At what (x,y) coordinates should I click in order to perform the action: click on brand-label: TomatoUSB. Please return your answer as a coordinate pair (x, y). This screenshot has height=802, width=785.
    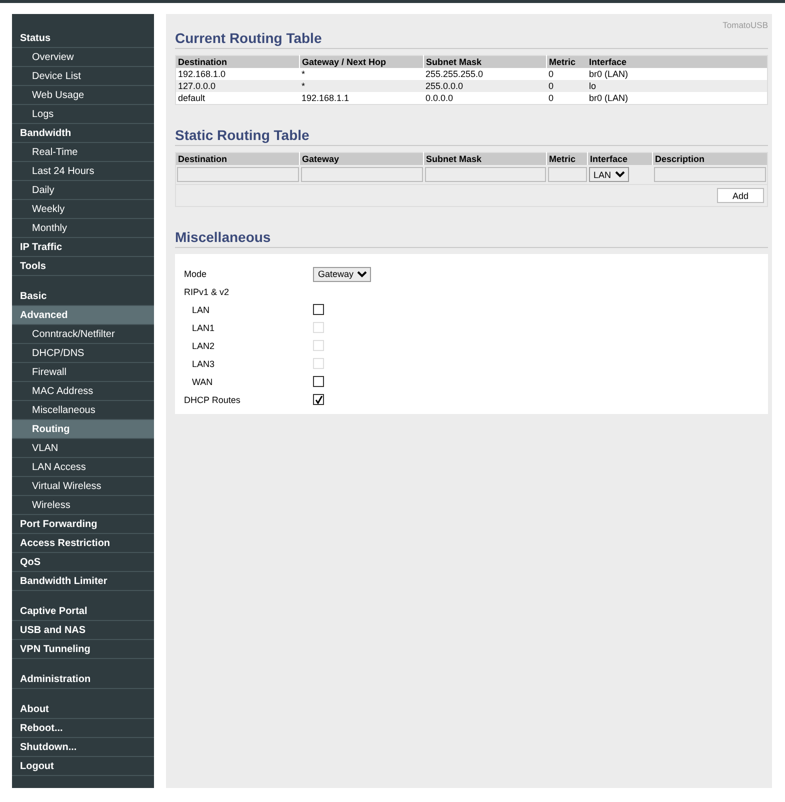
    Looking at the image, I should click on (745, 25).